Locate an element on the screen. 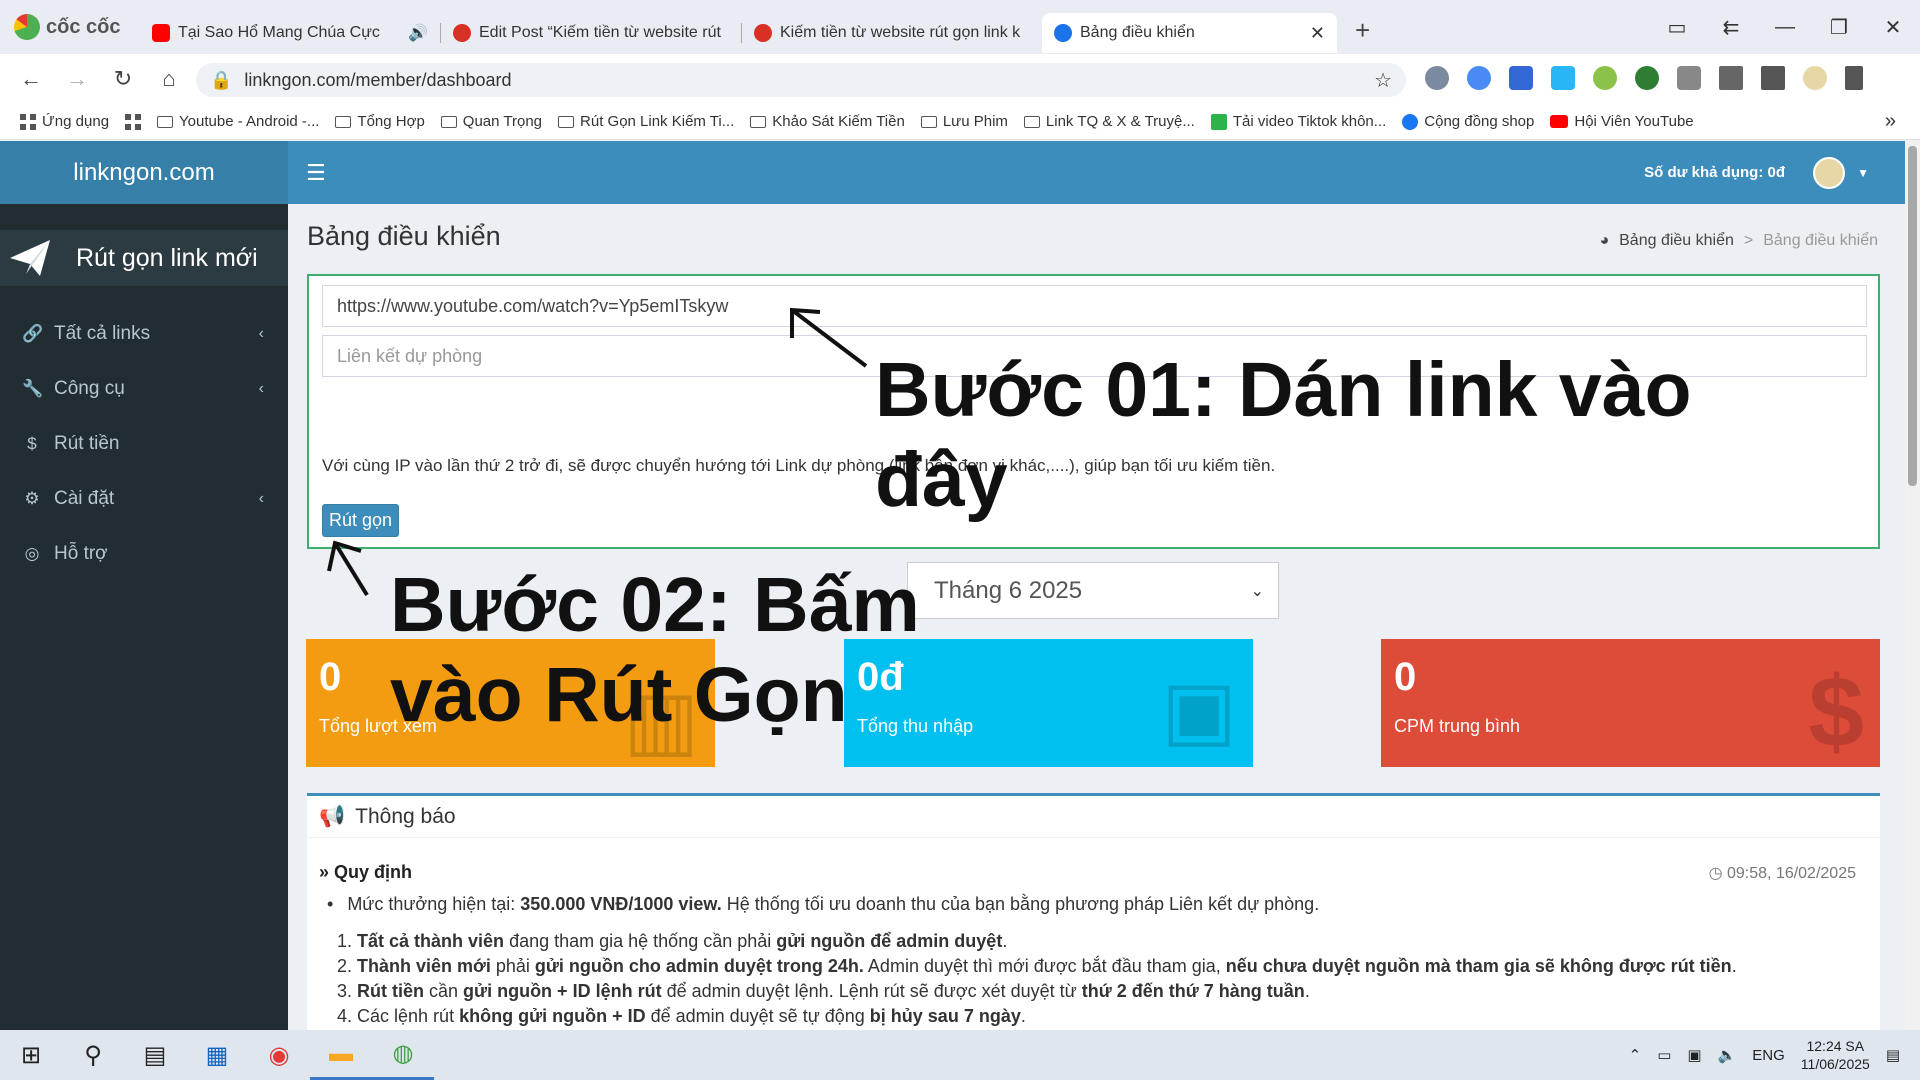 The image size is (1920, 1080). sidebar-item-settings: ⚙ Cài đặt ‹ is located at coordinates (144, 498).